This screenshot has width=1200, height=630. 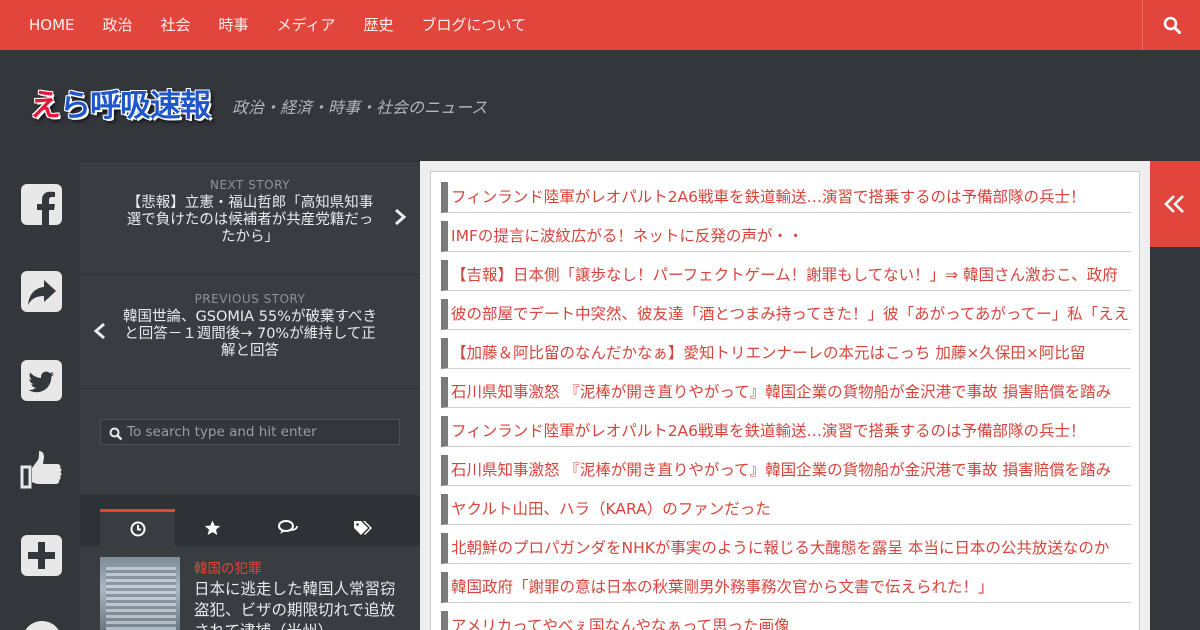 What do you see at coordinates (611, 509) in the screenshot?
I see `article-link: ヤクルト山田、ハラ（KARA）のファンだった` at bounding box center [611, 509].